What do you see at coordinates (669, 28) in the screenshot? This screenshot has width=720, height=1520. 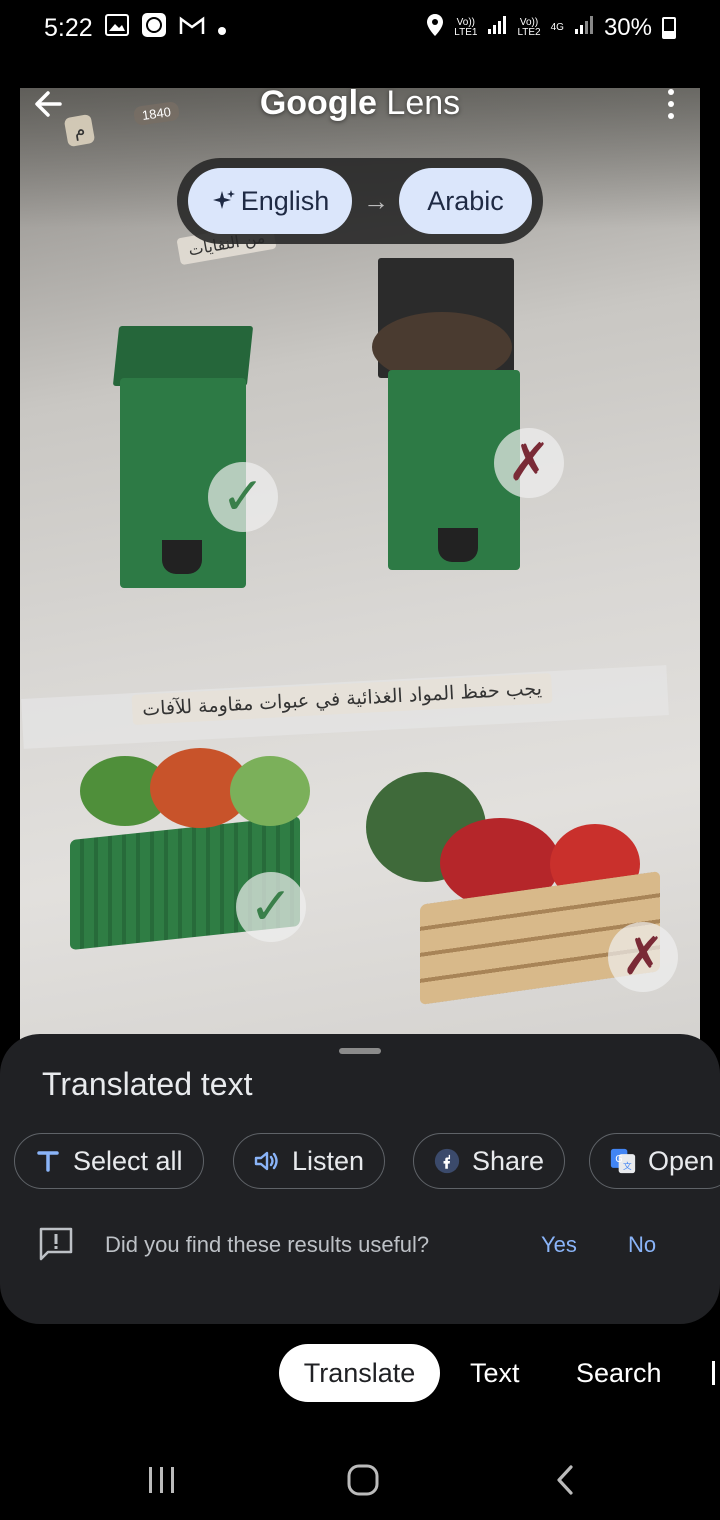 I see `battery-icon` at bounding box center [669, 28].